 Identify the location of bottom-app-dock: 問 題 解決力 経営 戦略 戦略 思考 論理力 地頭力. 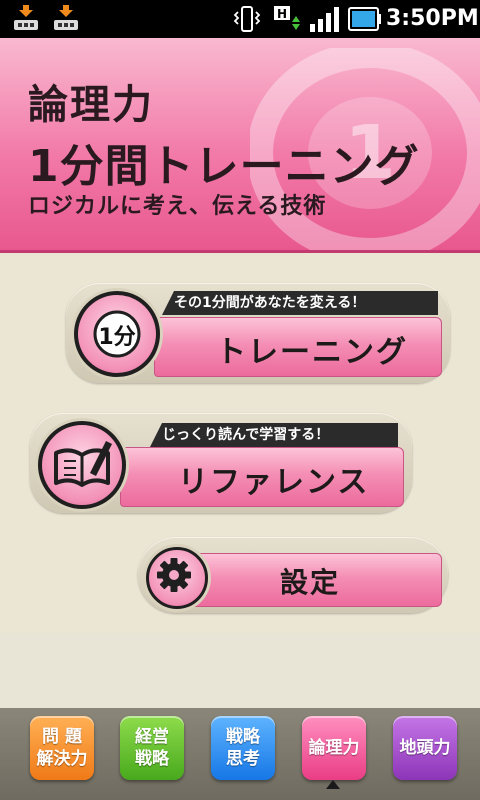
(240, 754).